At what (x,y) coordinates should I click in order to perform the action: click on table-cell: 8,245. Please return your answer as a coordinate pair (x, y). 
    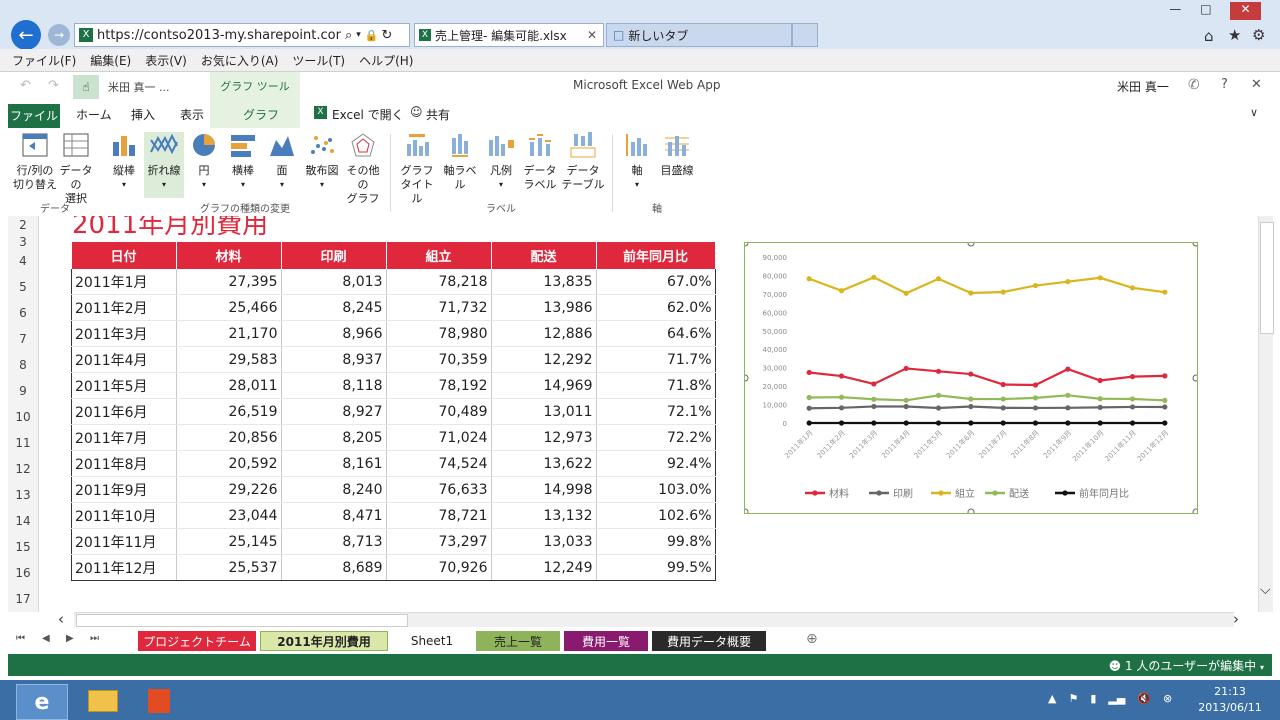
    Looking at the image, I should click on (334, 307).